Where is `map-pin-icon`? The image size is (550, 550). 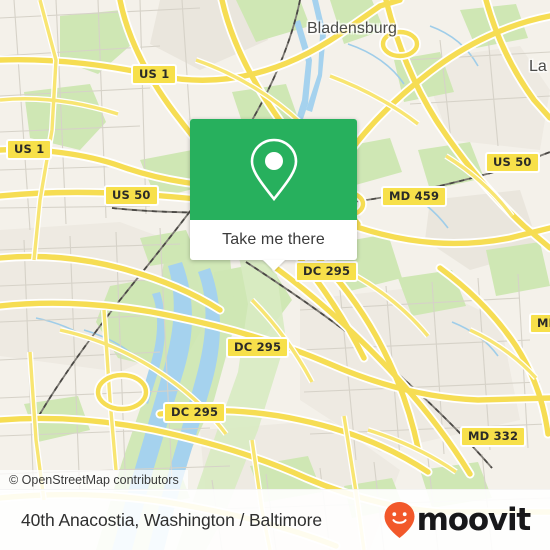
map-pin-icon is located at coordinates (273, 169).